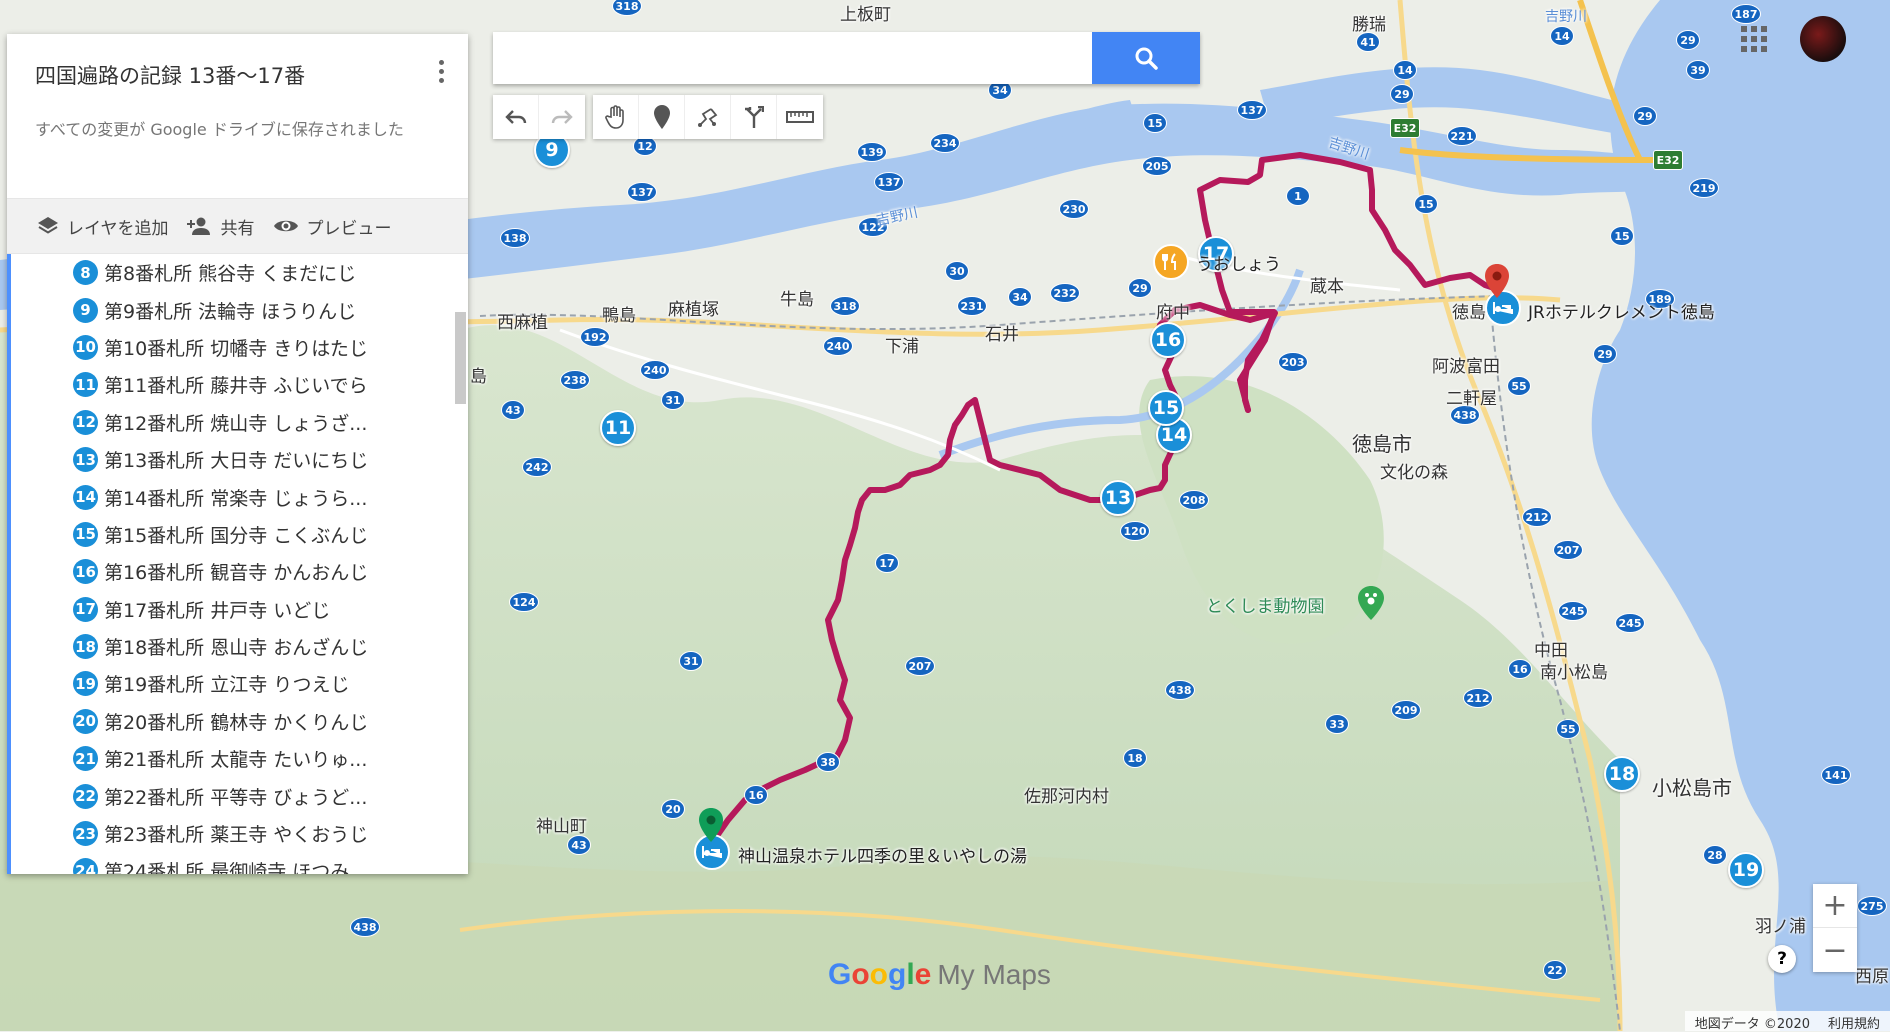 This screenshot has height=1032, width=1890. Describe the element at coordinates (1823, 39) in the screenshot. I see `avatar` at that location.